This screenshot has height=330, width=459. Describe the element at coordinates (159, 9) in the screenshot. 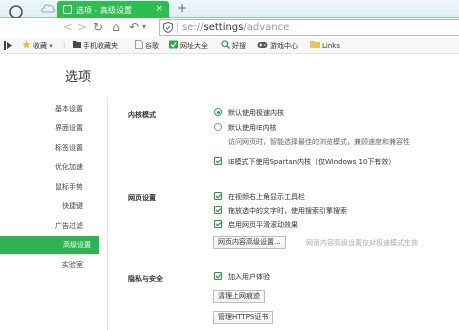

I see `tab-close-icon: ×` at that location.